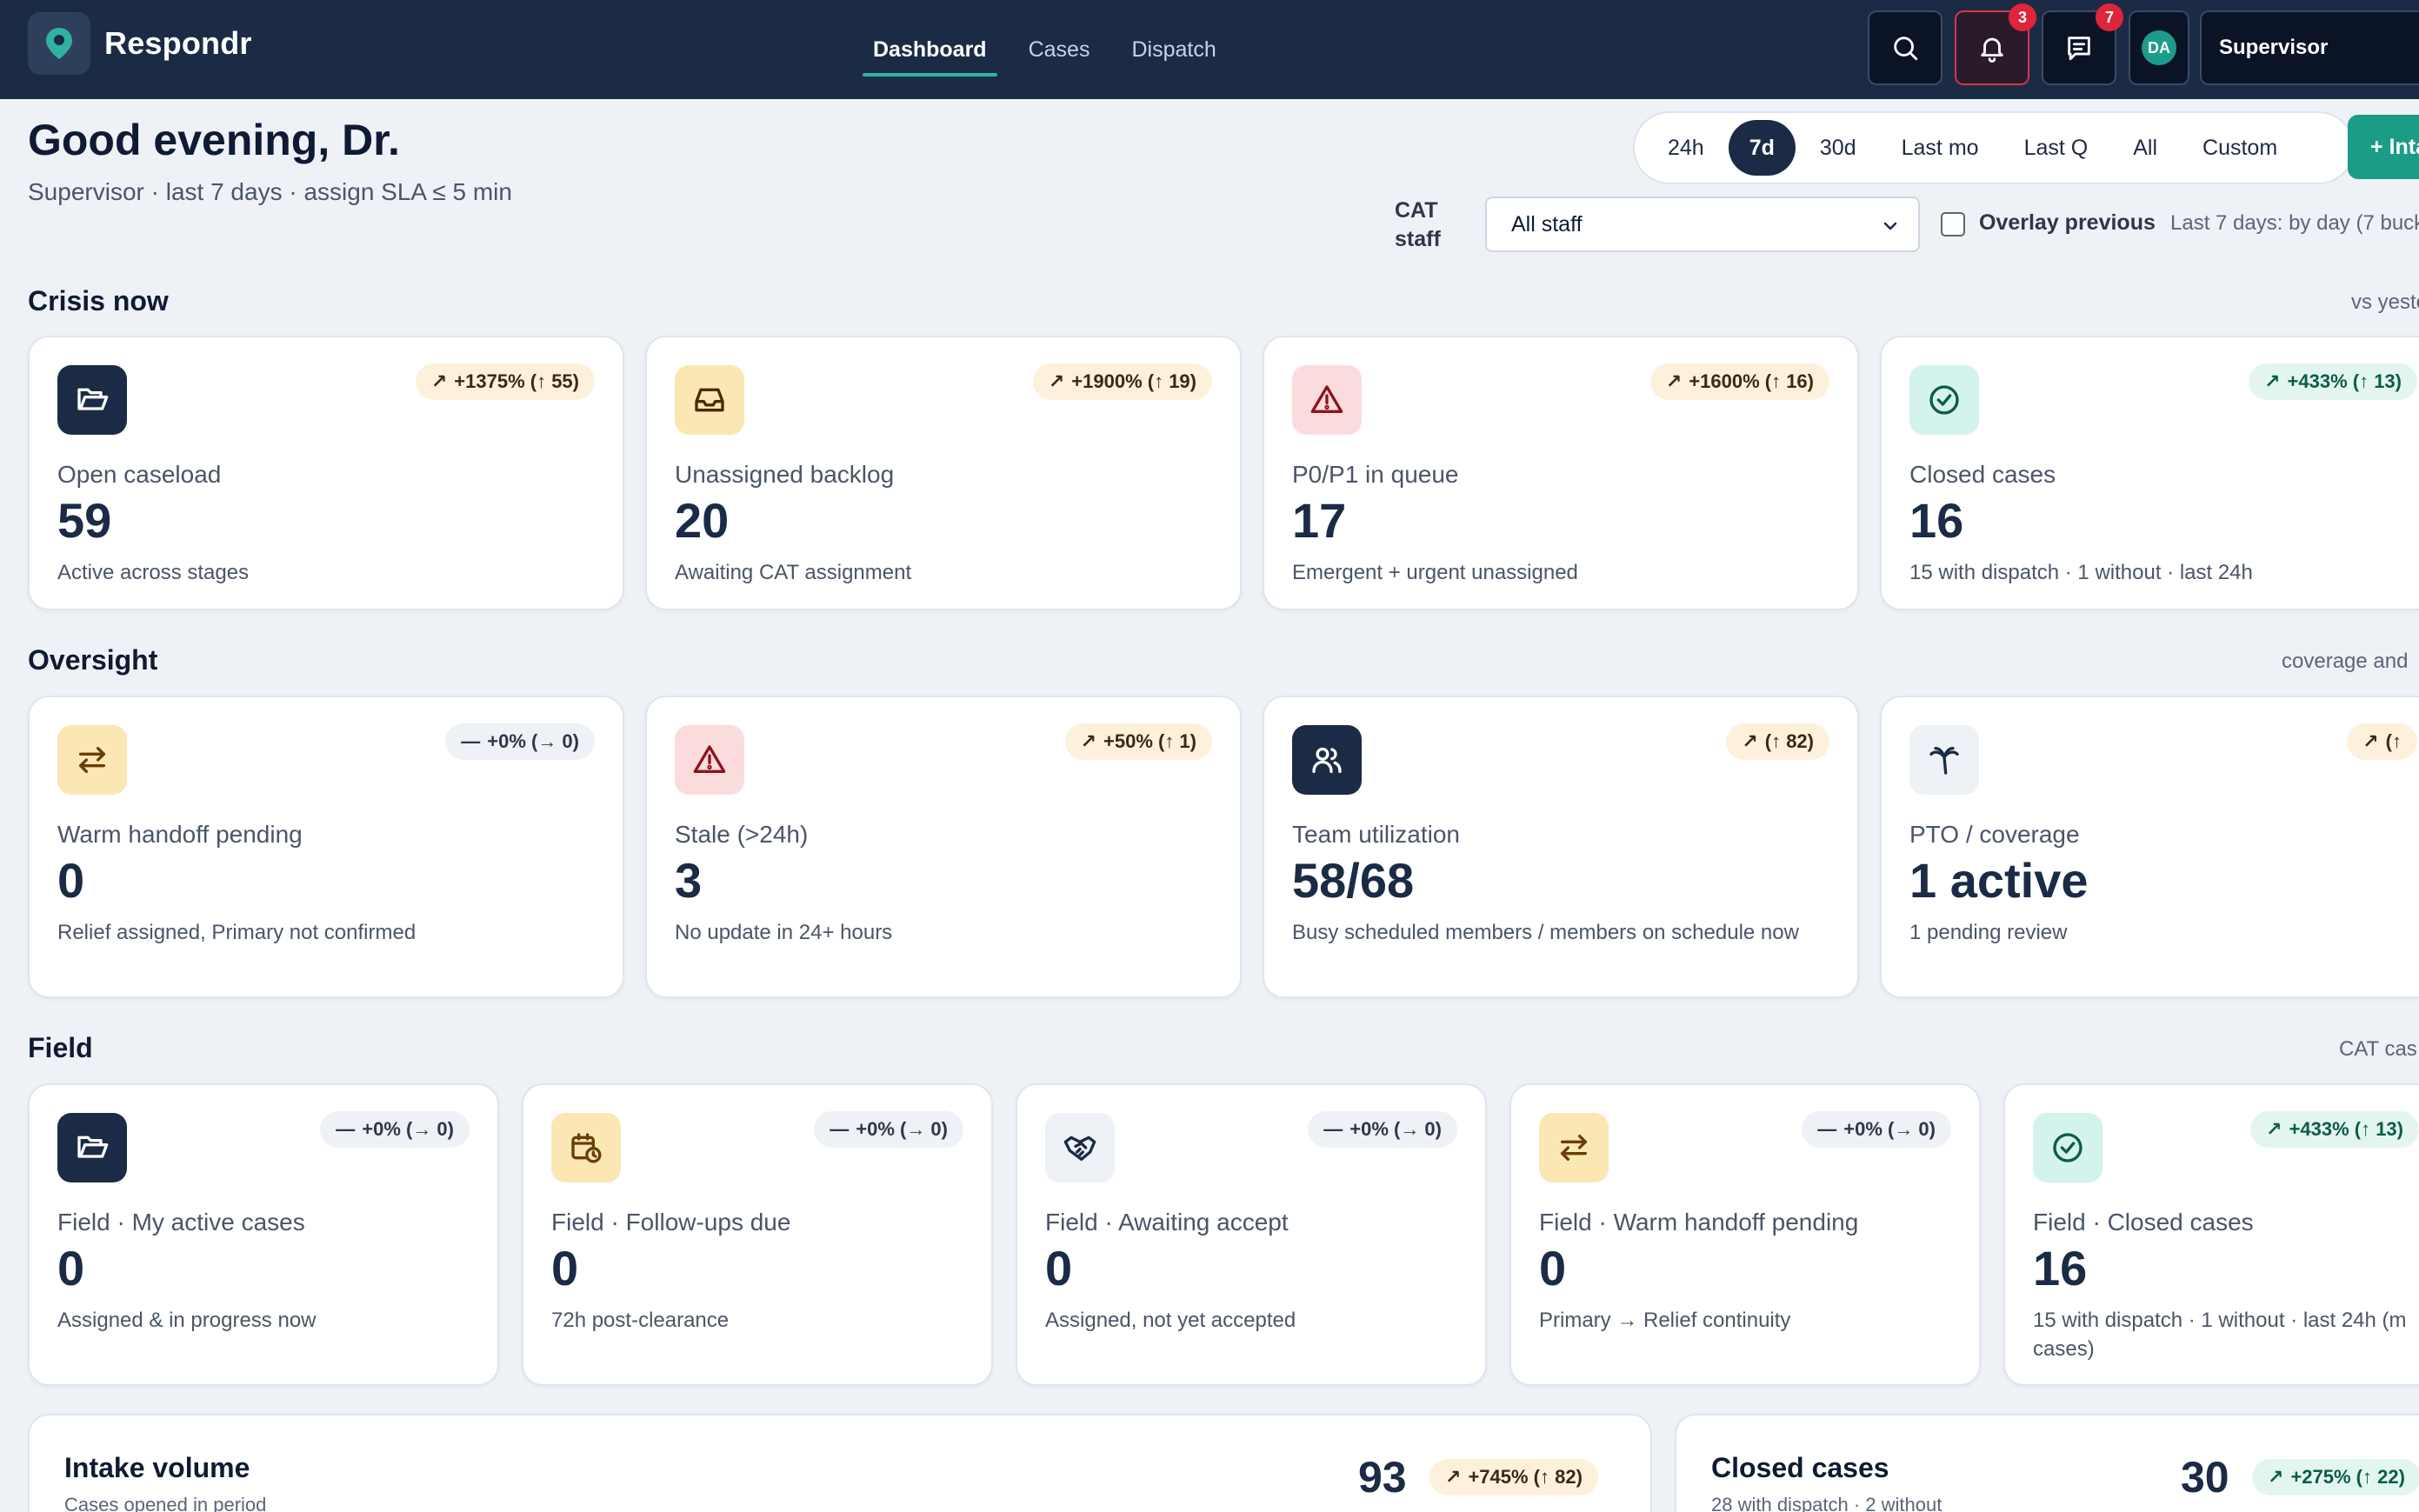 The image size is (2419, 1512). What do you see at coordinates (1513, 1477) in the screenshot?
I see `delta-badge: ↗ +745% (↑ 82)` at bounding box center [1513, 1477].